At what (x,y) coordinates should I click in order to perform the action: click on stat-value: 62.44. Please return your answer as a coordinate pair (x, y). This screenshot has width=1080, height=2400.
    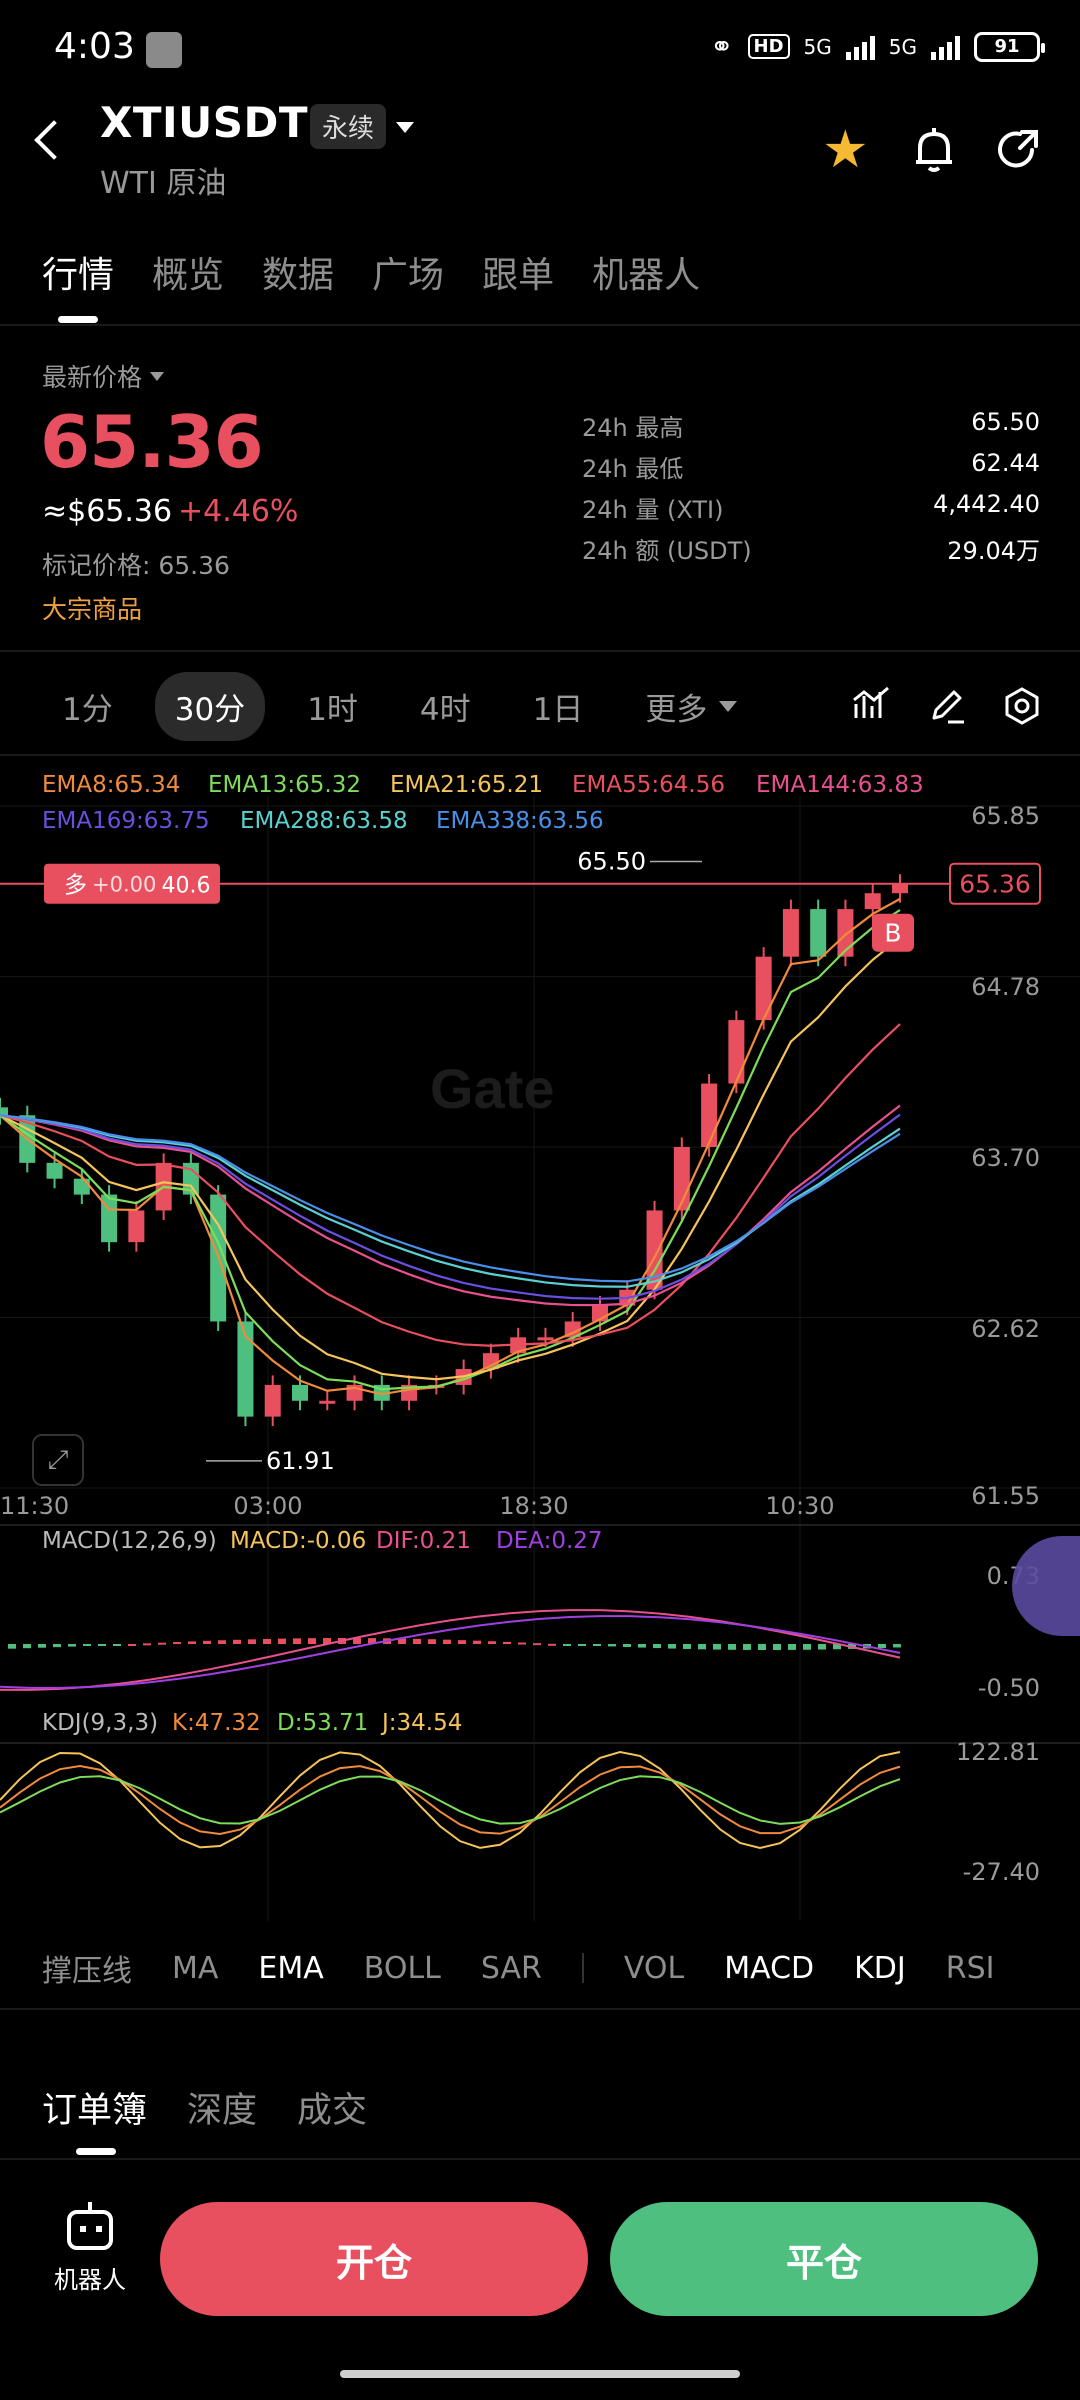
    Looking at the image, I should click on (1005, 463).